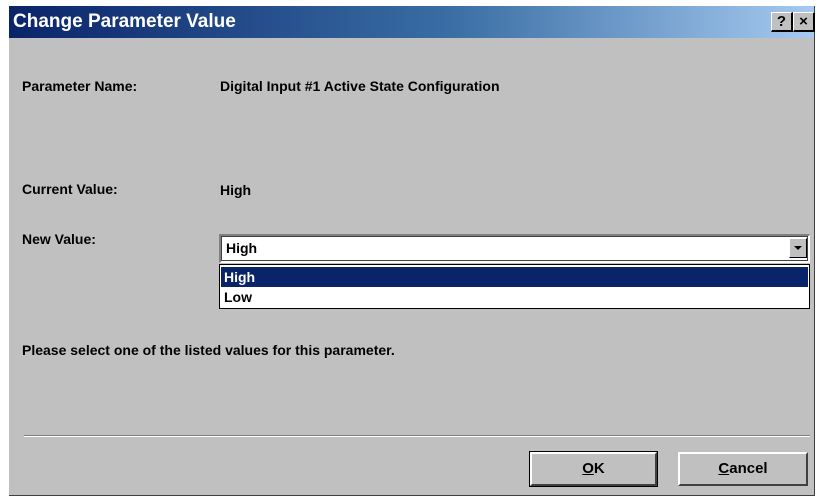  Describe the element at coordinates (588, 468) in the screenshot. I see `ok-mnemonic: O` at that location.